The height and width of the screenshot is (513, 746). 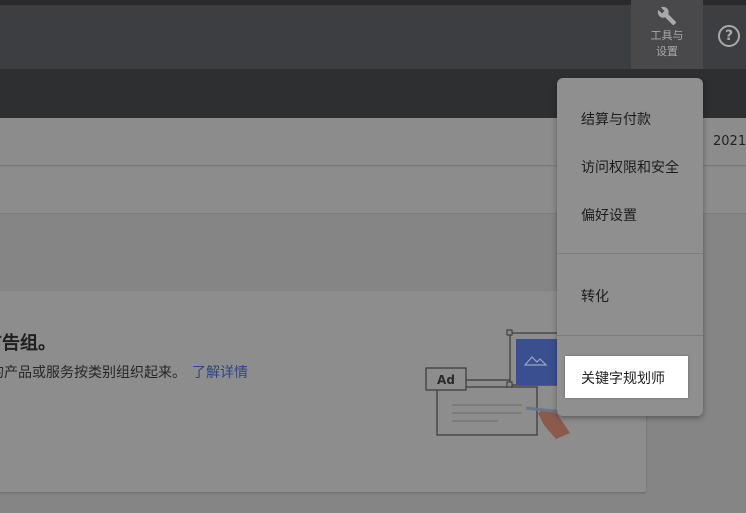 What do you see at coordinates (595, 296) in the screenshot?
I see `menu-item-conversions: 转化` at bounding box center [595, 296].